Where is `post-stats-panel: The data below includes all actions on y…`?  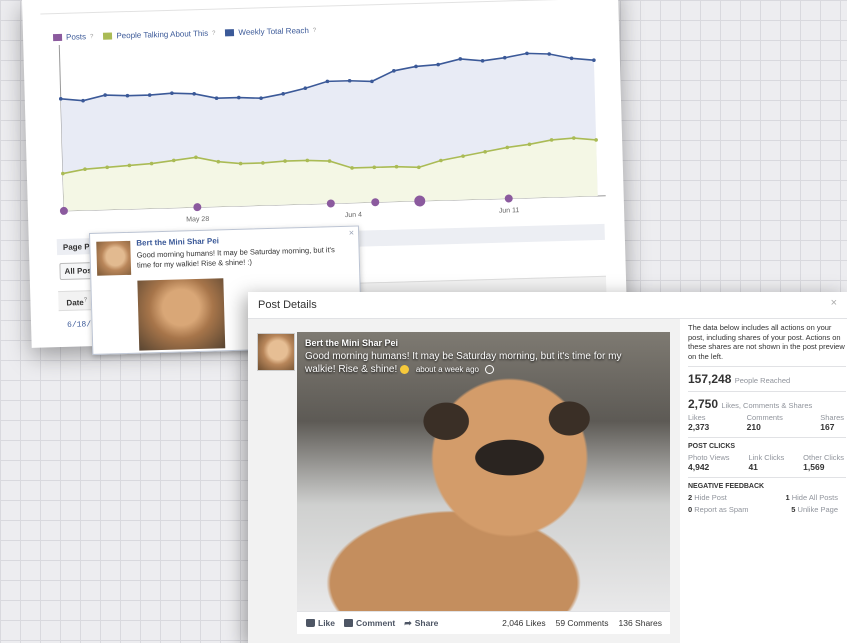
post-stats-panel: The data below includes all actions on y… is located at coordinates (767, 420).